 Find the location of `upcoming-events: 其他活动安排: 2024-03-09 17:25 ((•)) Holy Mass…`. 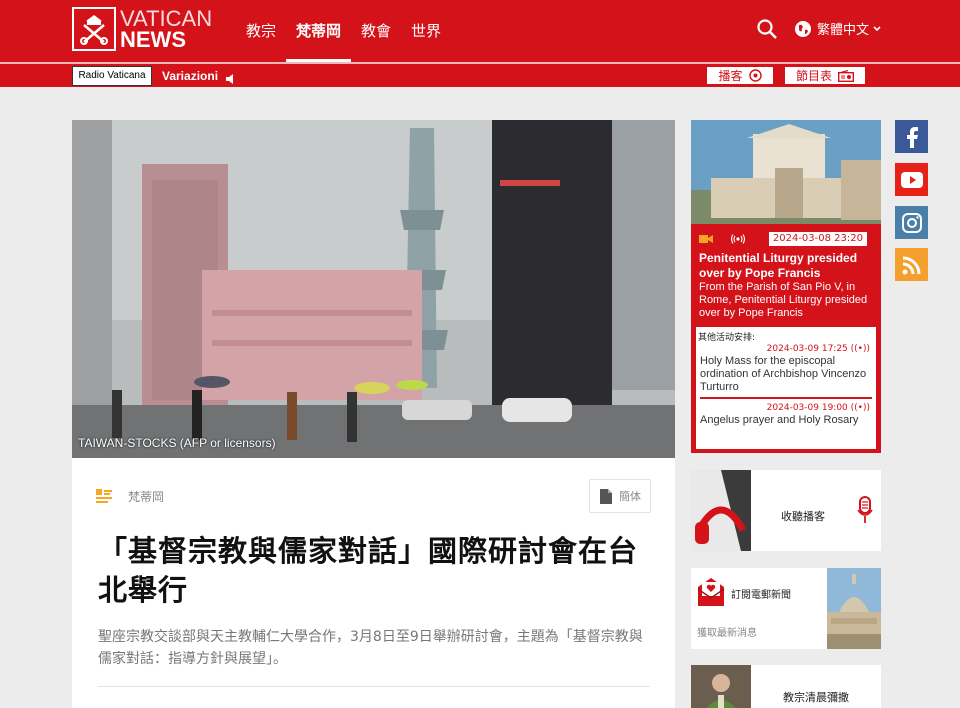

upcoming-events: 其他活动安排: 2024-03-09 17:25 ((•)) Holy Mass… is located at coordinates (786, 388).